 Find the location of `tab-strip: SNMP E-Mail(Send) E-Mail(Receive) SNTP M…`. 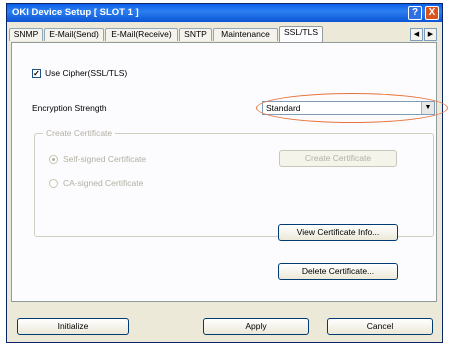

tab-strip: SNMP E-Mail(Send) E-Mail(Receive) SNTP M… is located at coordinates (224, 34).